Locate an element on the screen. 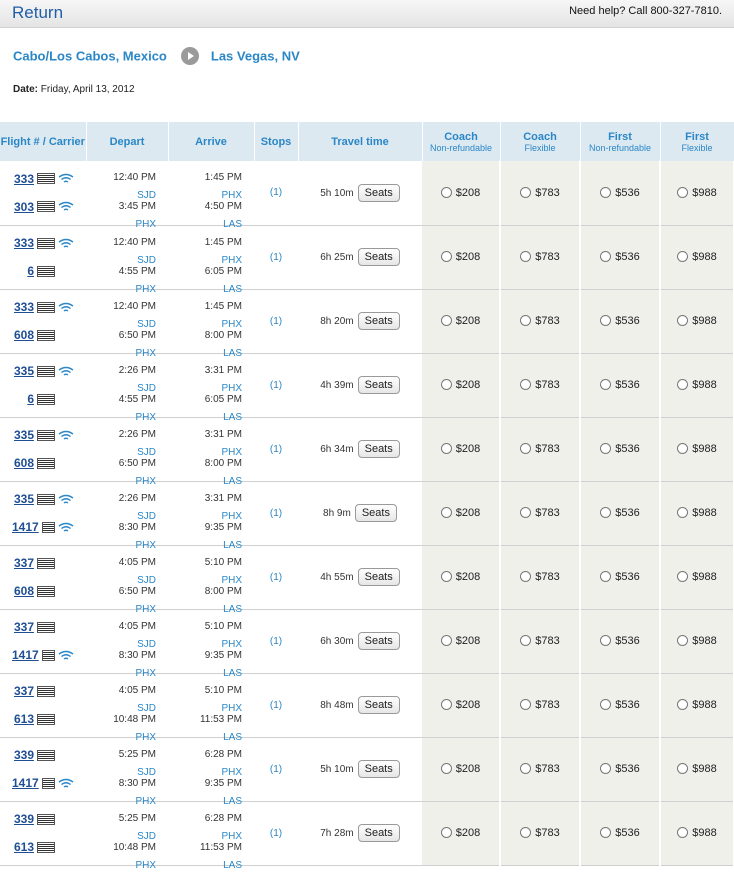  flight-number-link: 303 is located at coordinates (24, 207).